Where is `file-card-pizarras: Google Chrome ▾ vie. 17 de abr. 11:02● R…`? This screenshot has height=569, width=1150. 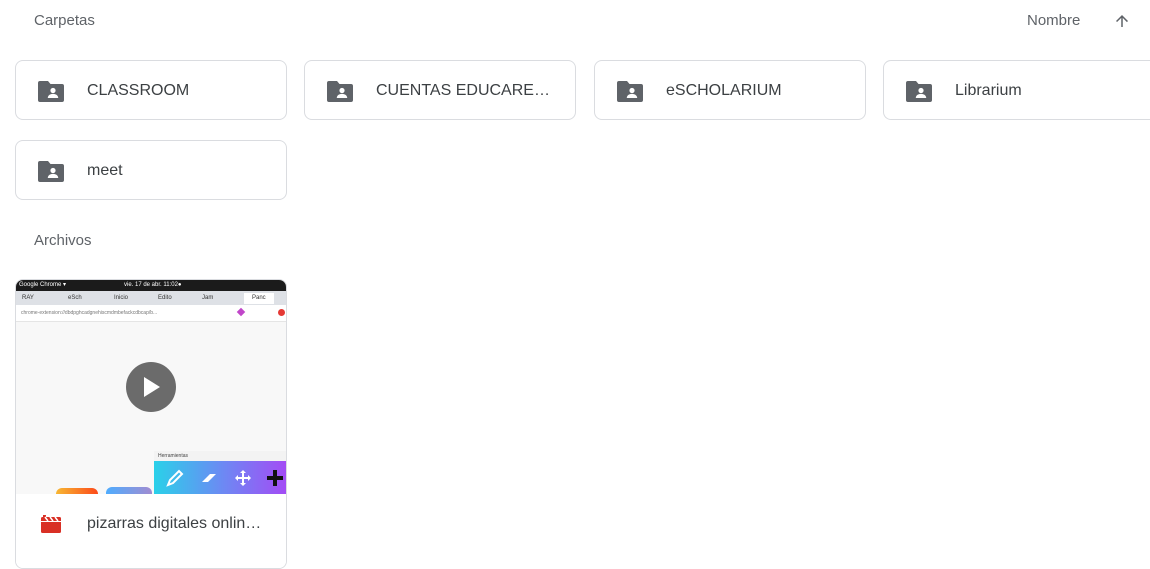
file-card-pizarras: Google Chrome ▾ vie. 17 de abr. 11:02● R… is located at coordinates (151, 424).